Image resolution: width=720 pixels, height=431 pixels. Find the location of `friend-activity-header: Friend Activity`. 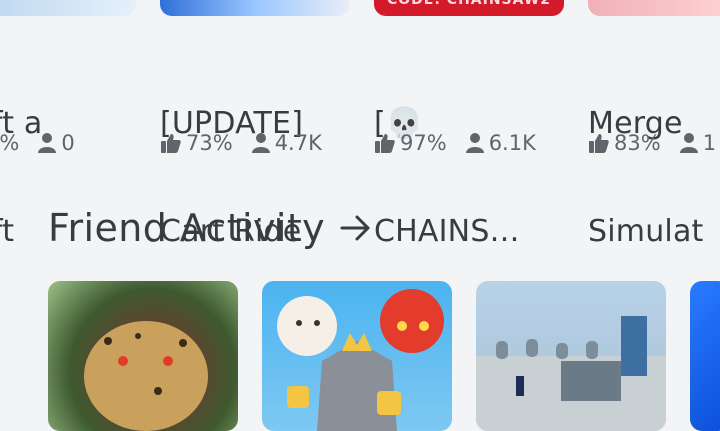

friend-activity-header: Friend Activity is located at coordinates (210, 228).